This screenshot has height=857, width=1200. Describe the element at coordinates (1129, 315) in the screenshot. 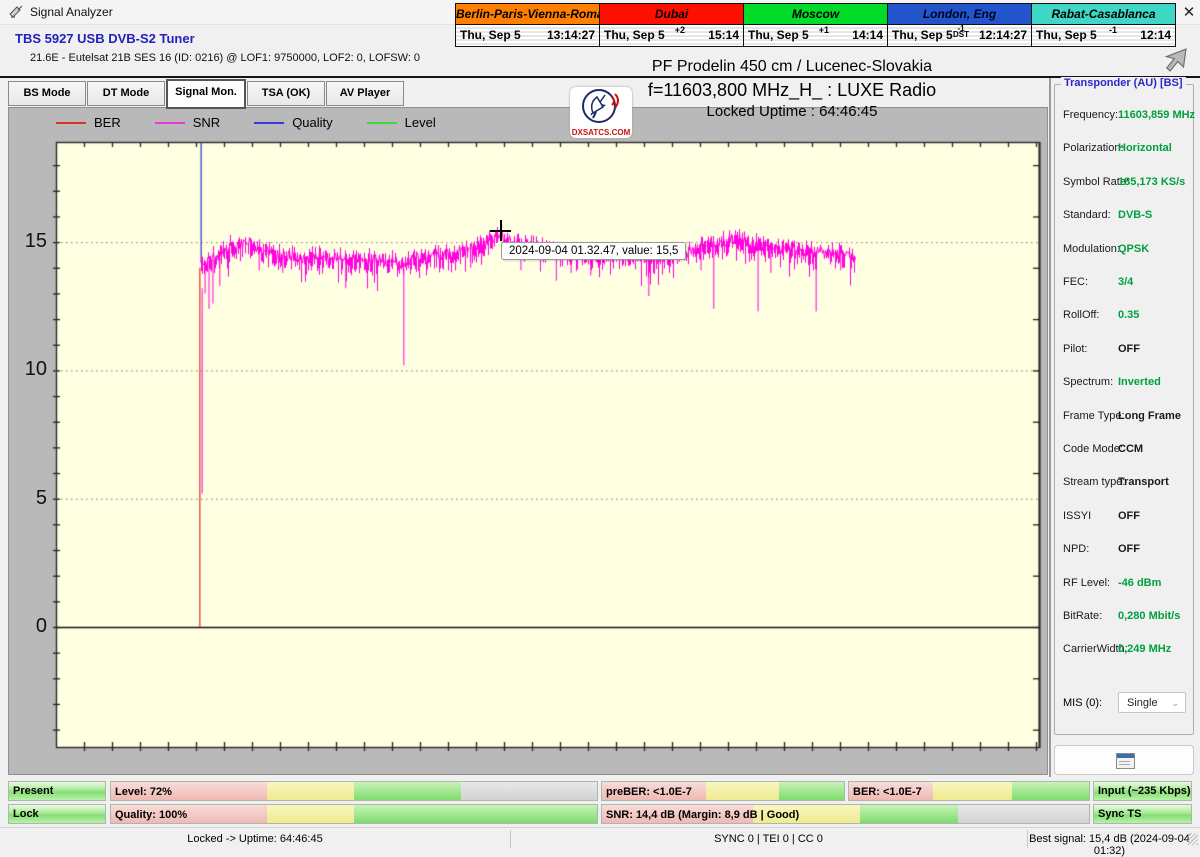

I see `row-value: 0.35` at that location.